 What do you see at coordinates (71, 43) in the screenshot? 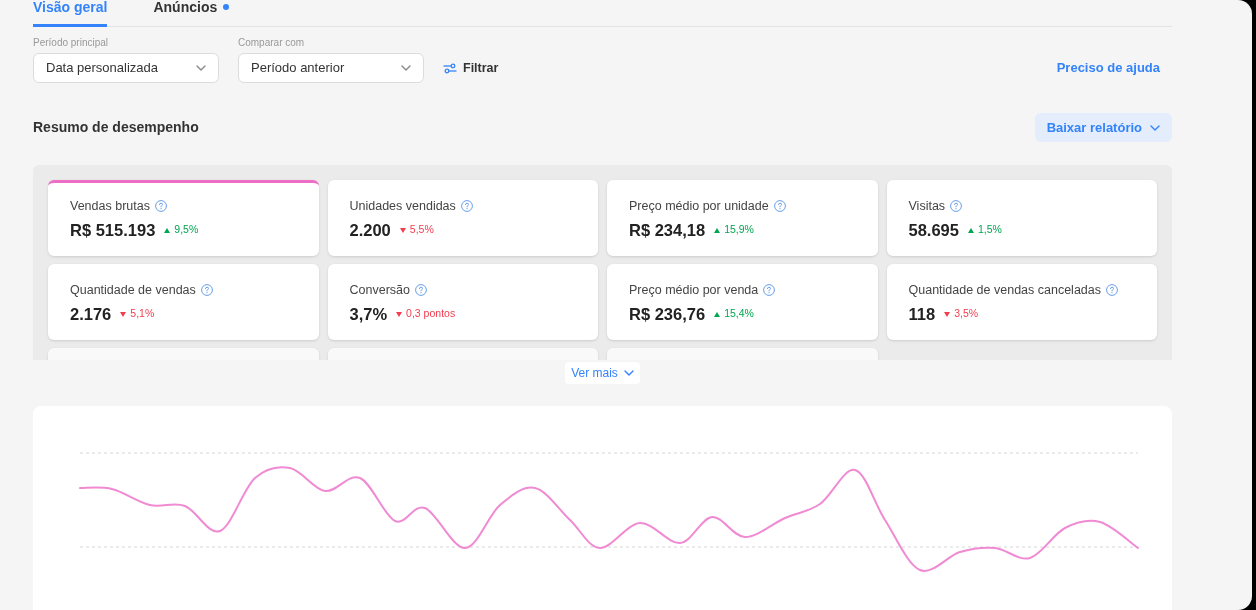
I see `field-label: Período principal` at bounding box center [71, 43].